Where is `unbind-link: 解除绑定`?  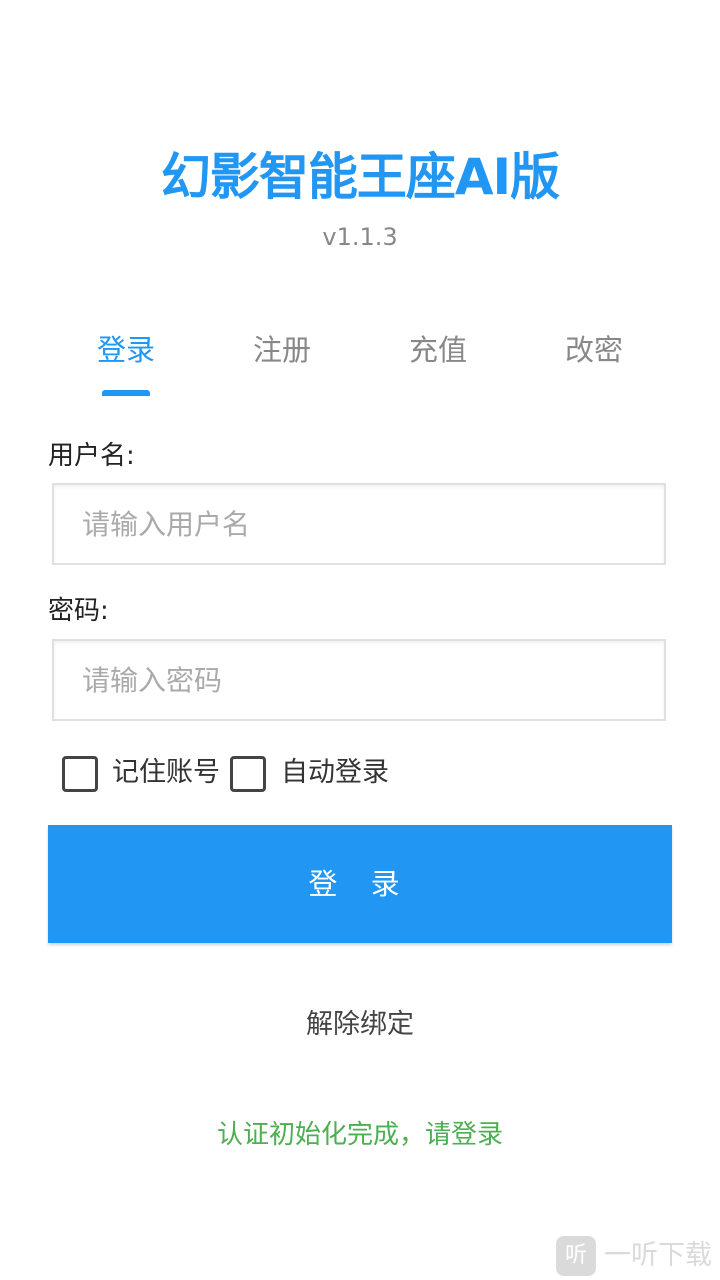 unbind-link: 解除绑定 is located at coordinates (360, 1025).